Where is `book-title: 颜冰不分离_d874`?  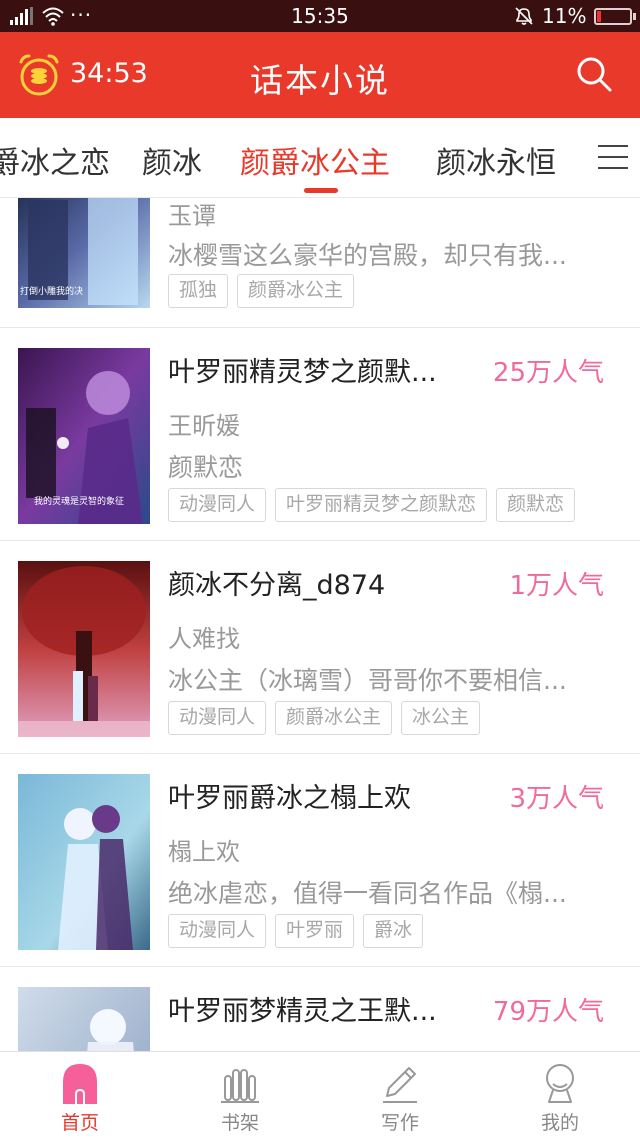
book-title: 颜冰不分离_d874 is located at coordinates (277, 585).